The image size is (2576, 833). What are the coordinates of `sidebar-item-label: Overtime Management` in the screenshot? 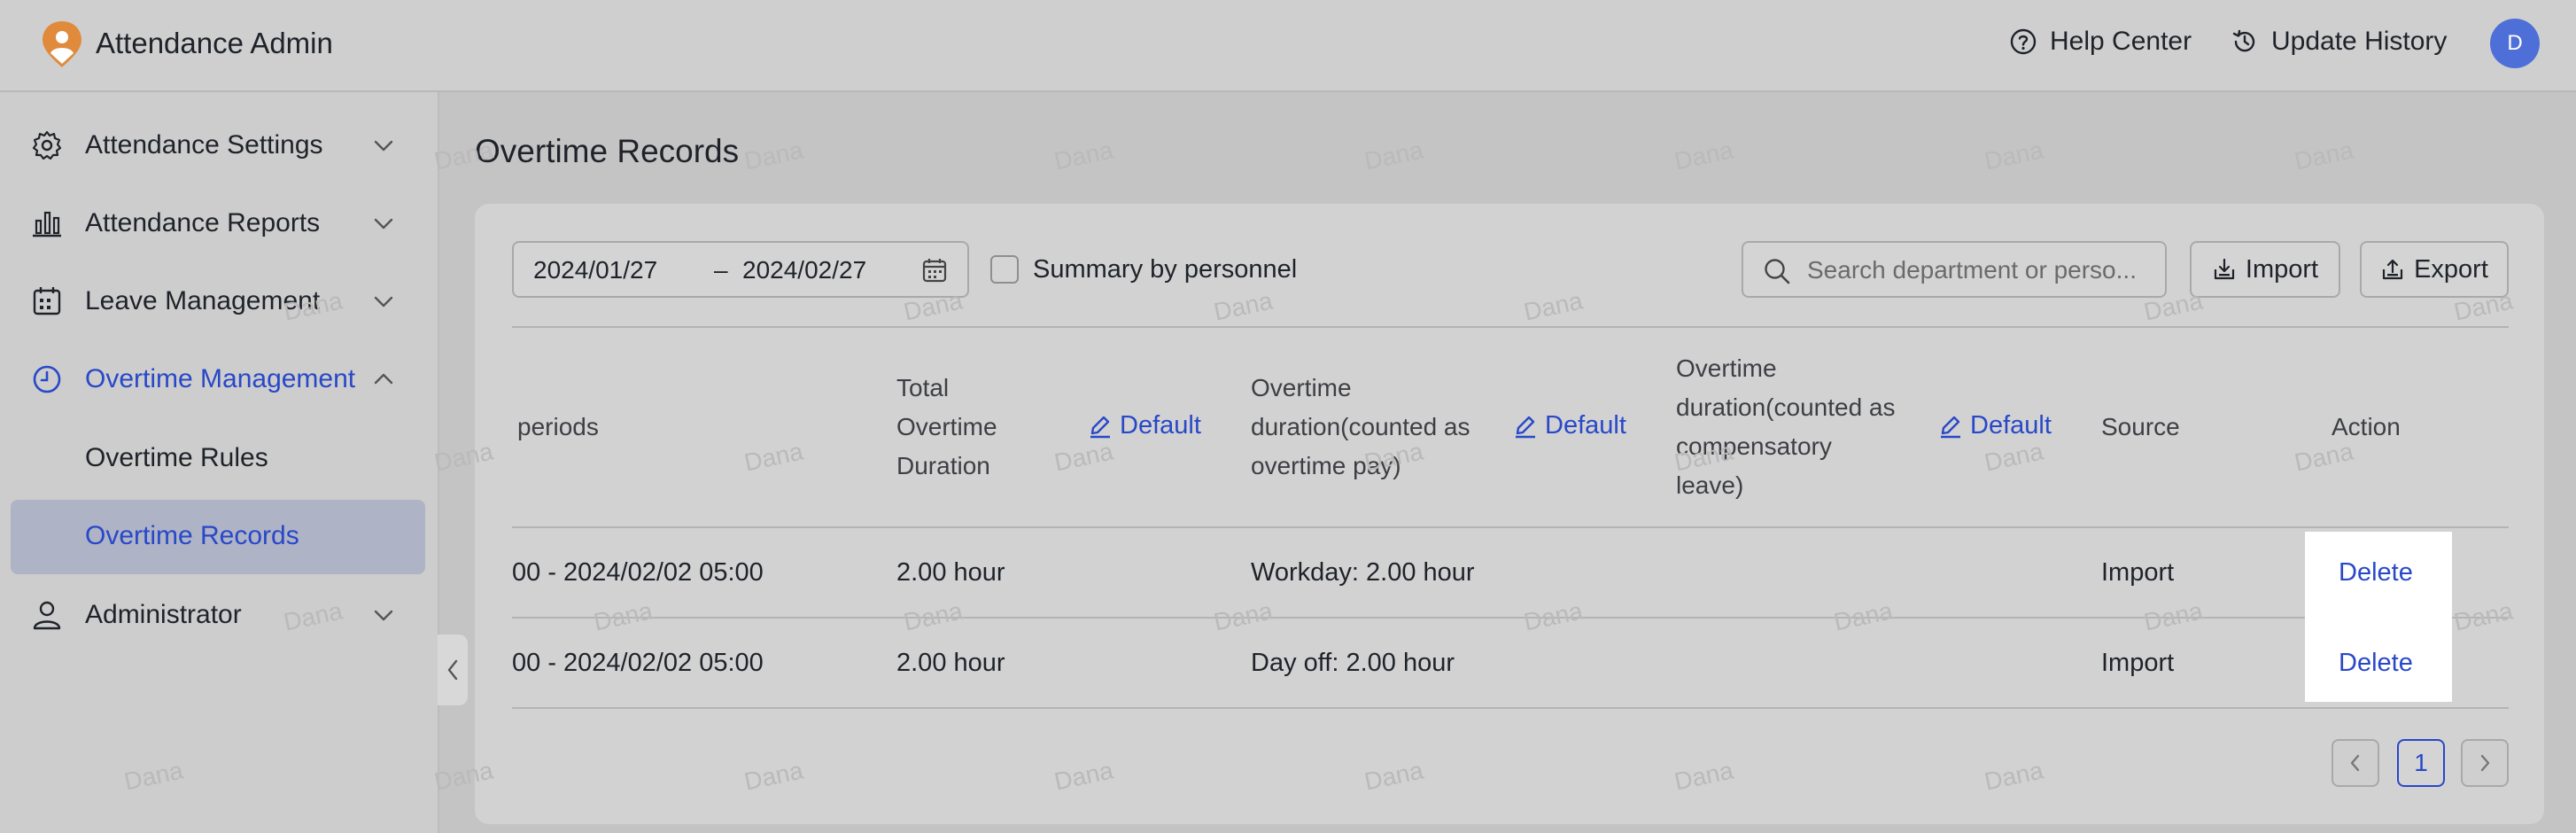 It's located at (220, 378).